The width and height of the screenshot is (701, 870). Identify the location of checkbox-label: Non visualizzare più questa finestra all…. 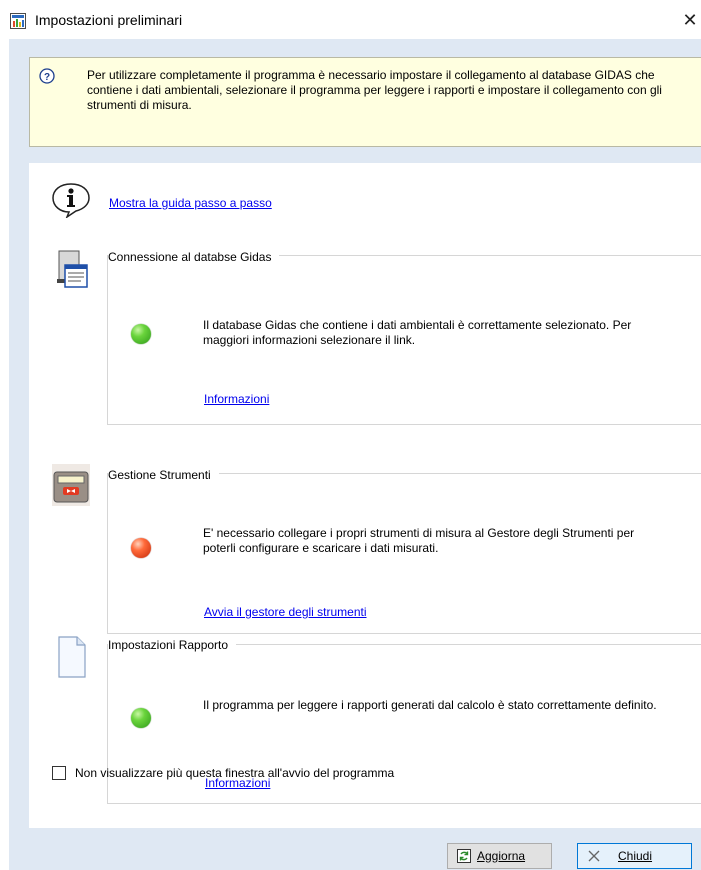
(235, 773).